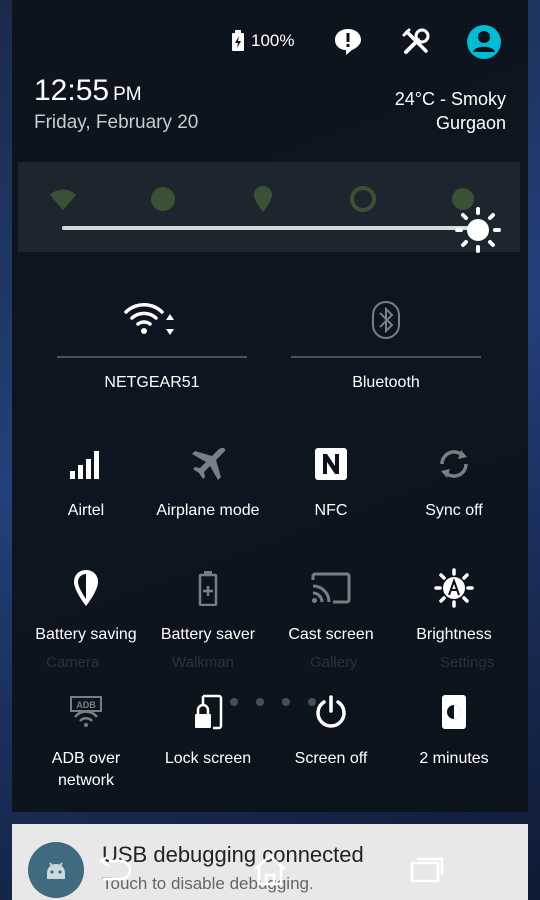 The width and height of the screenshot is (540, 900). What do you see at coordinates (470, 123) in the screenshot?
I see `weather-location: Gurgaon` at bounding box center [470, 123].